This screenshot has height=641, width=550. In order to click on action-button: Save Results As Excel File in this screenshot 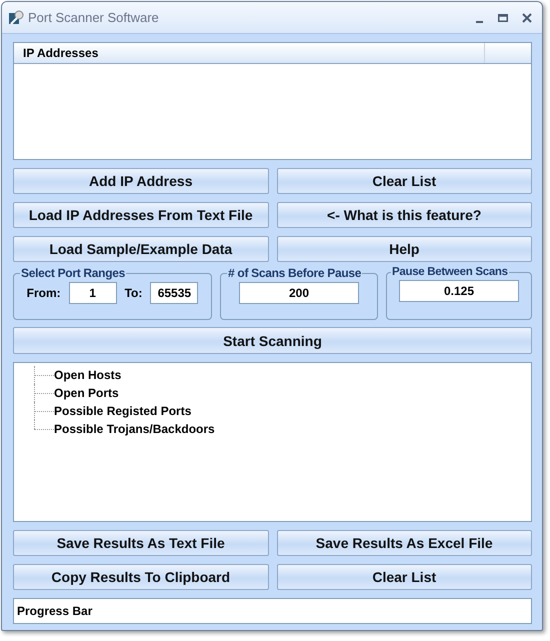, I will do `click(404, 543)`.